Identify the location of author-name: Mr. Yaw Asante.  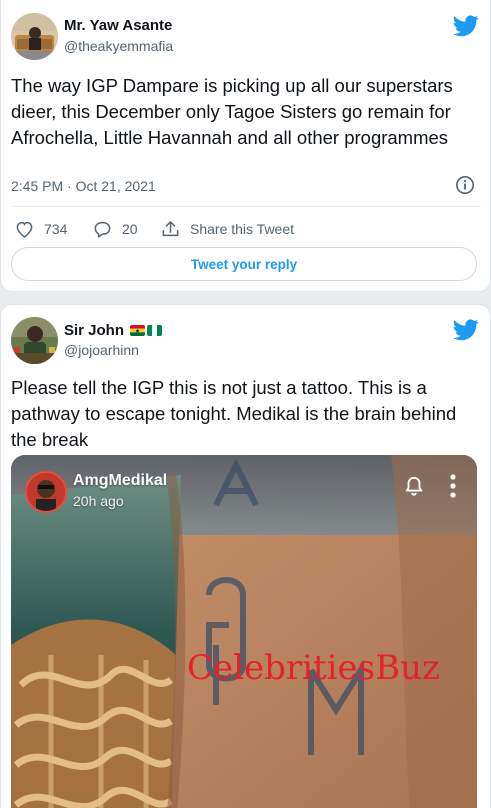
(118, 25).